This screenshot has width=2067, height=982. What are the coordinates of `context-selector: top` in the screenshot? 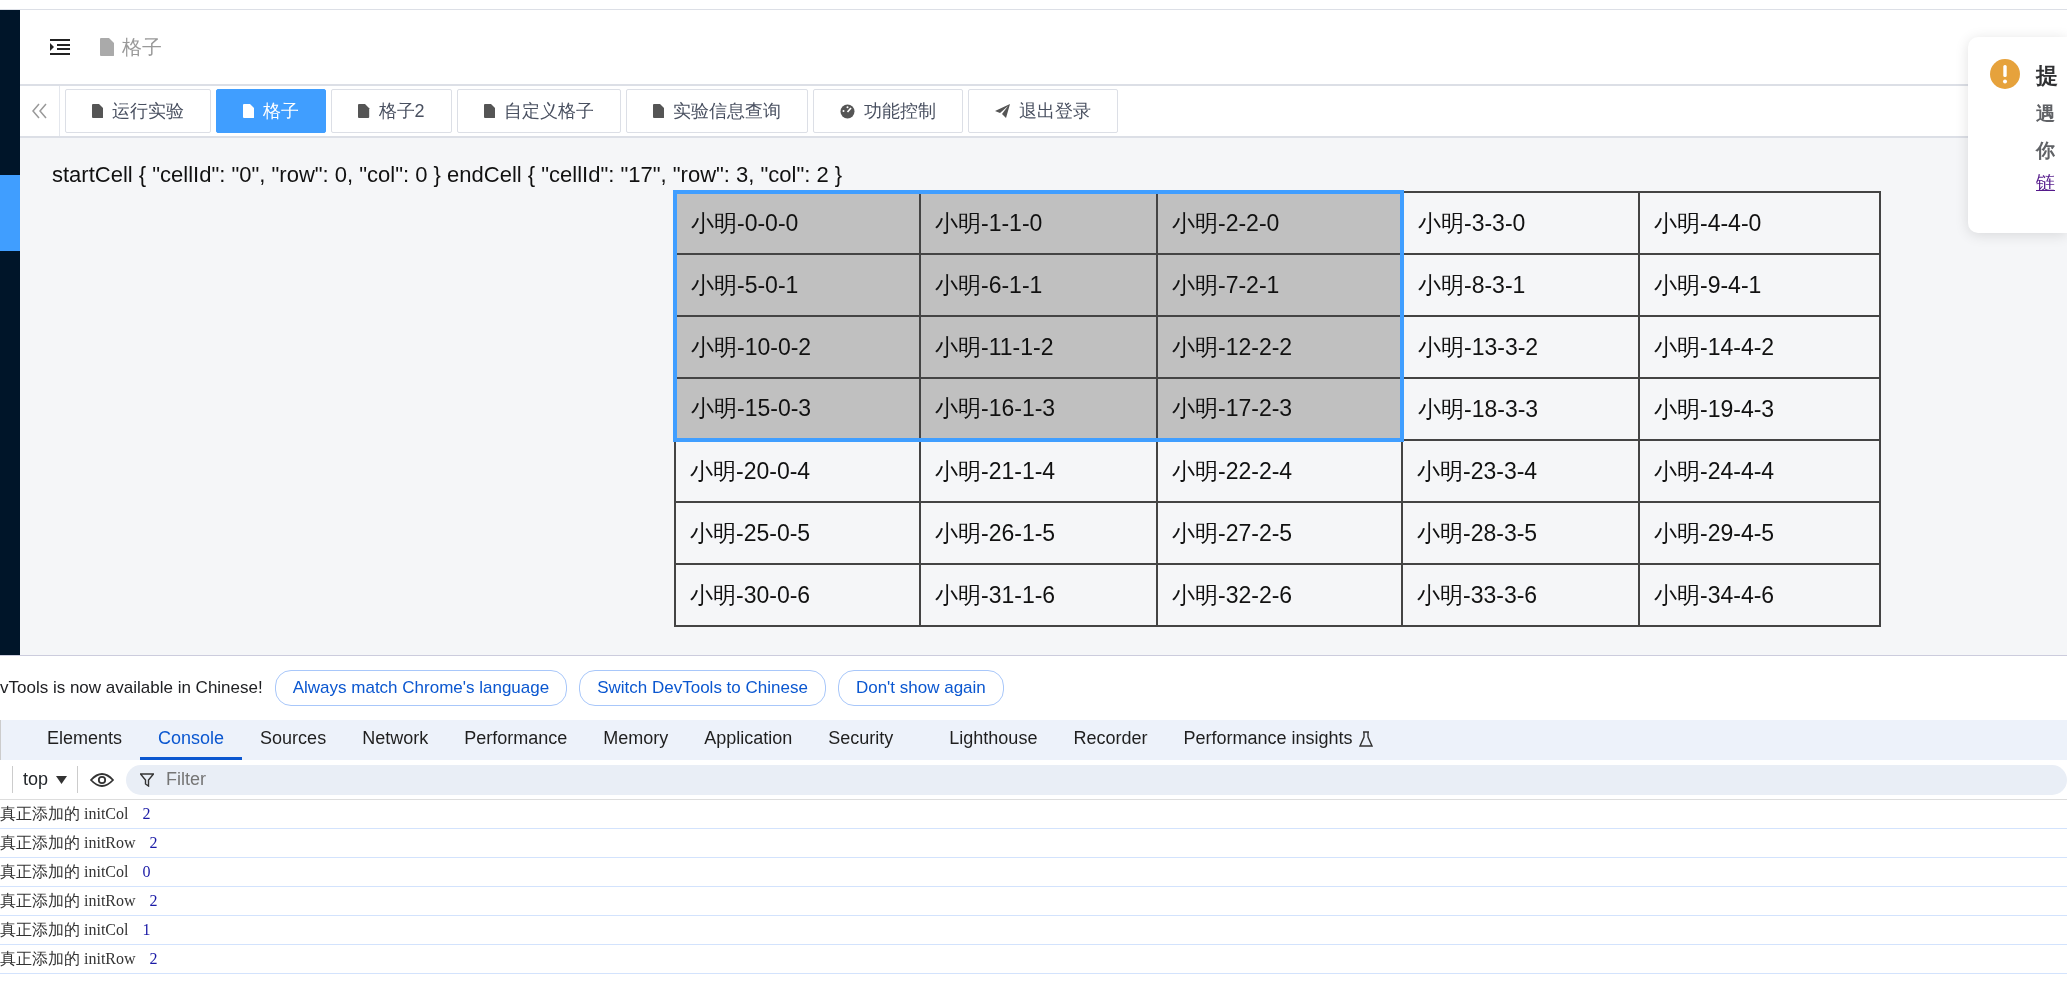 It's located at (45, 779).